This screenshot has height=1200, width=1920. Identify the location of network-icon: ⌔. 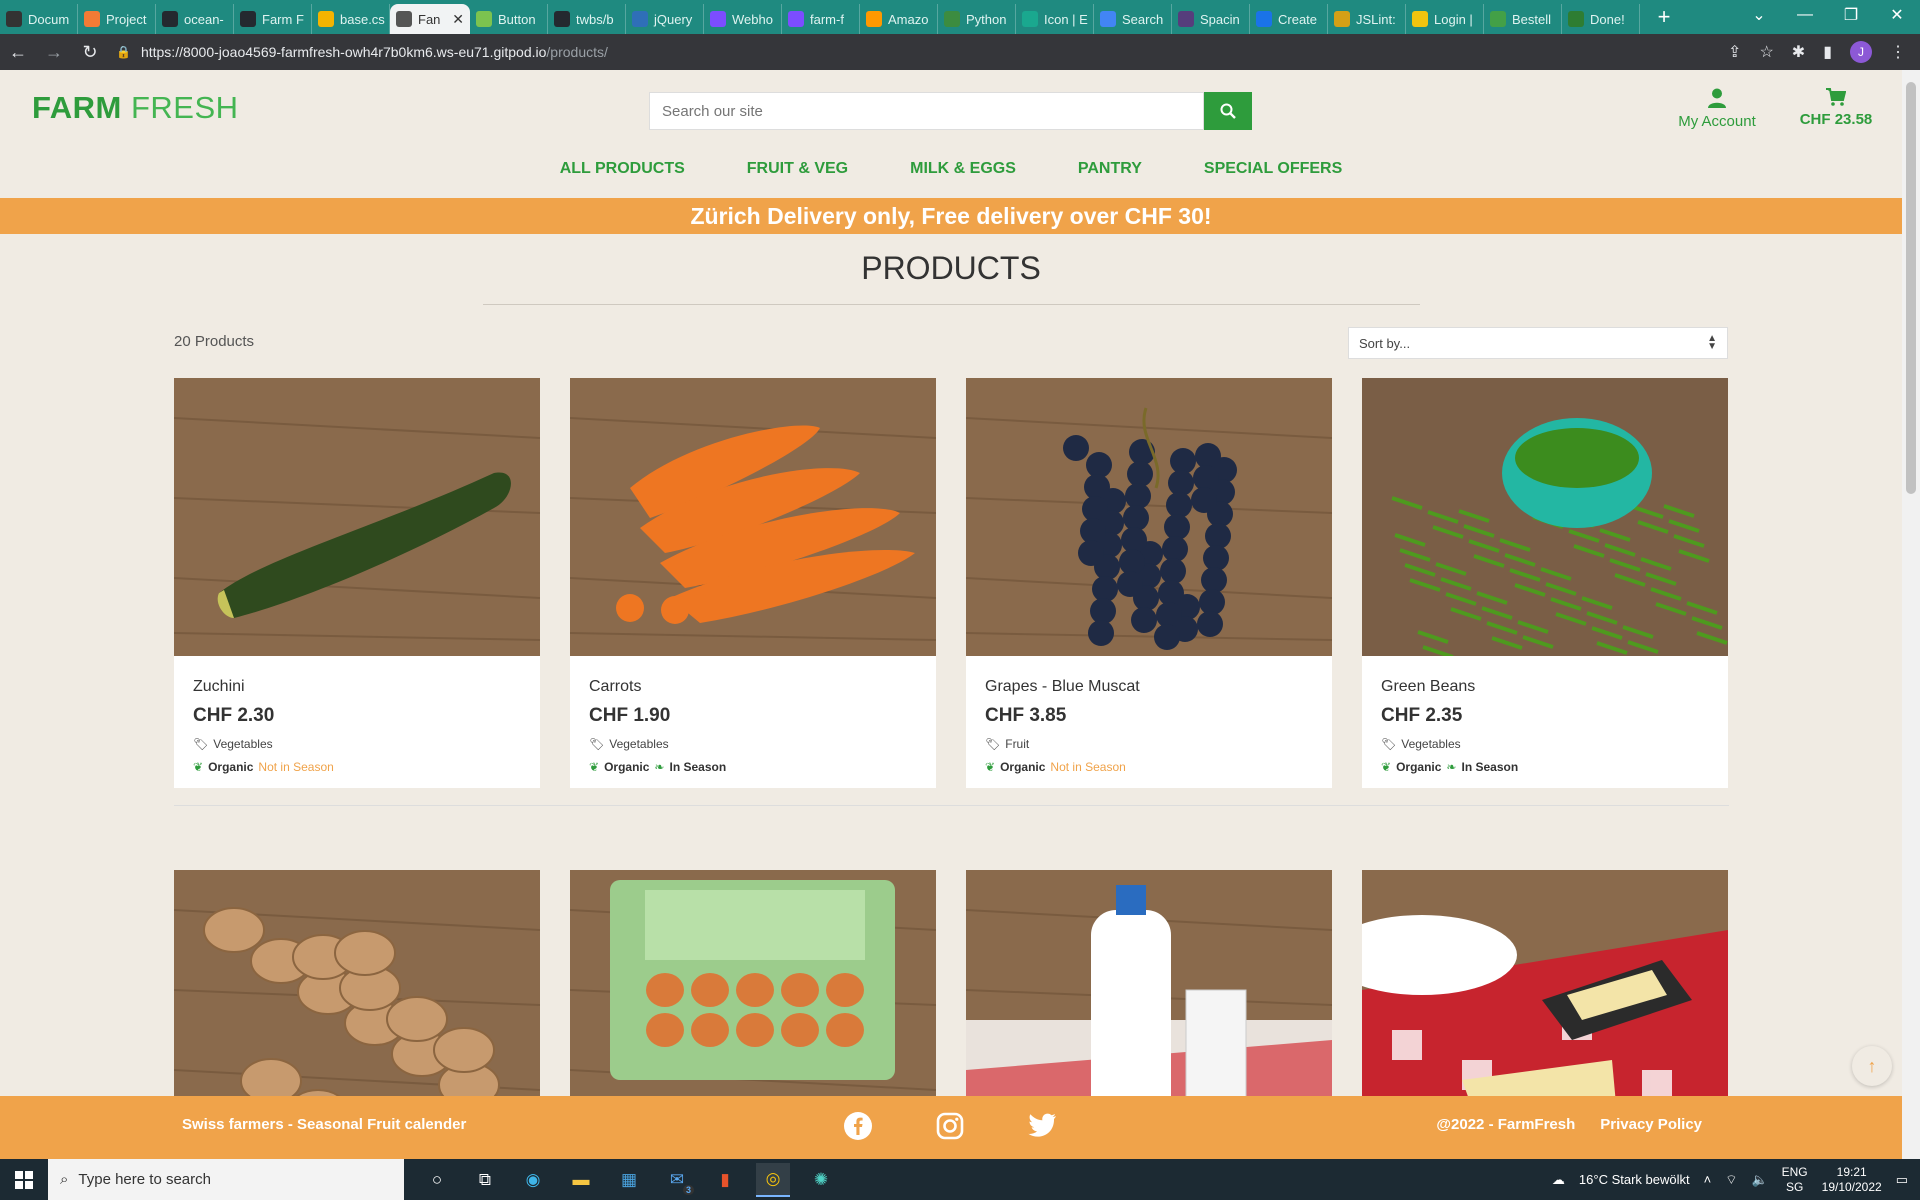
(1731, 1180).